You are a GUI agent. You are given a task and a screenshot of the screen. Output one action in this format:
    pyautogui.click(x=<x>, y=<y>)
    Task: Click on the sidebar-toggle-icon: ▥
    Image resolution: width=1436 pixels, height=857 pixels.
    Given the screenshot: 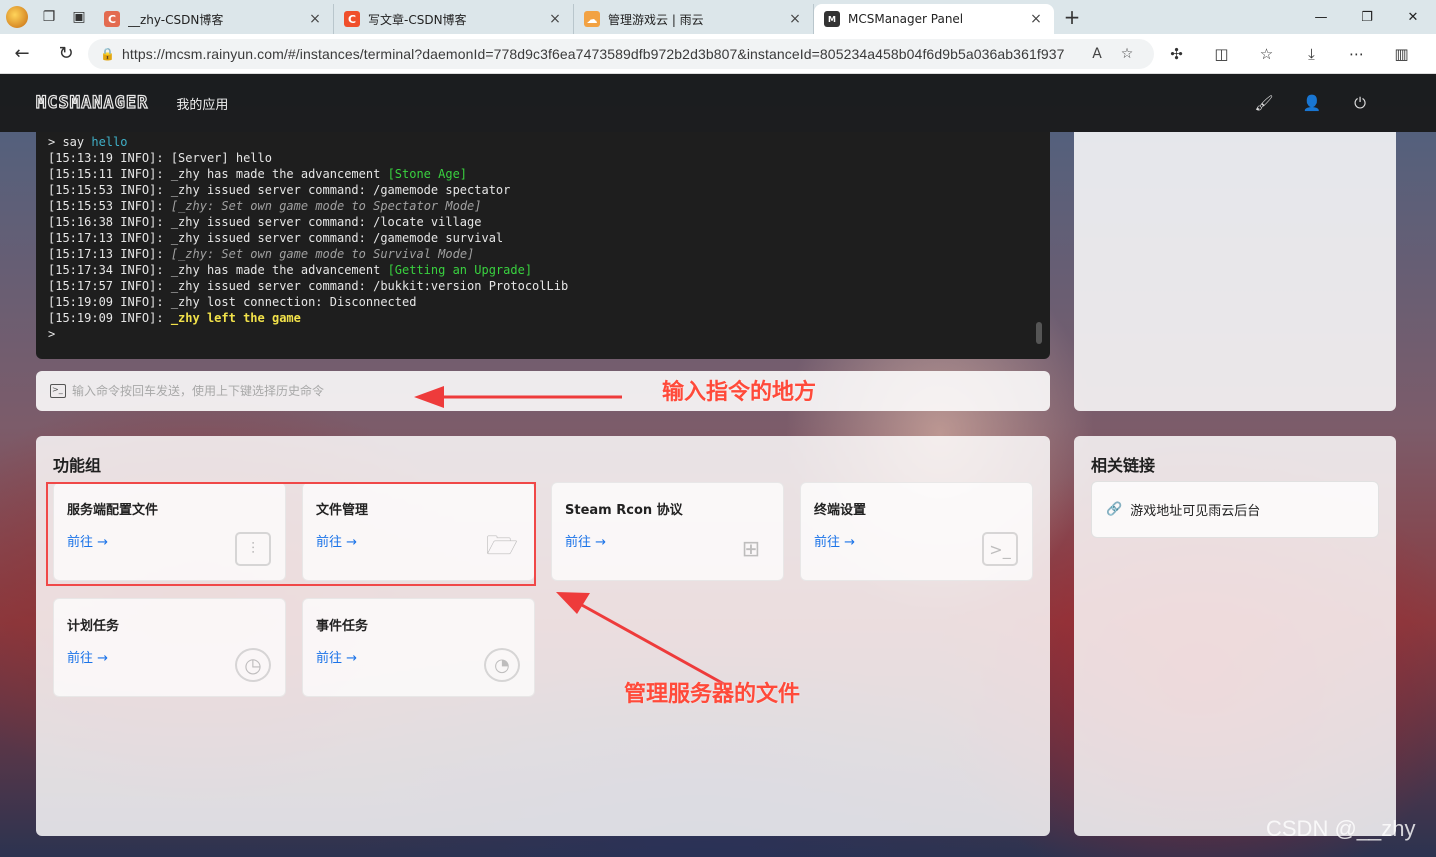 What is the action you would take?
    pyautogui.click(x=1401, y=54)
    